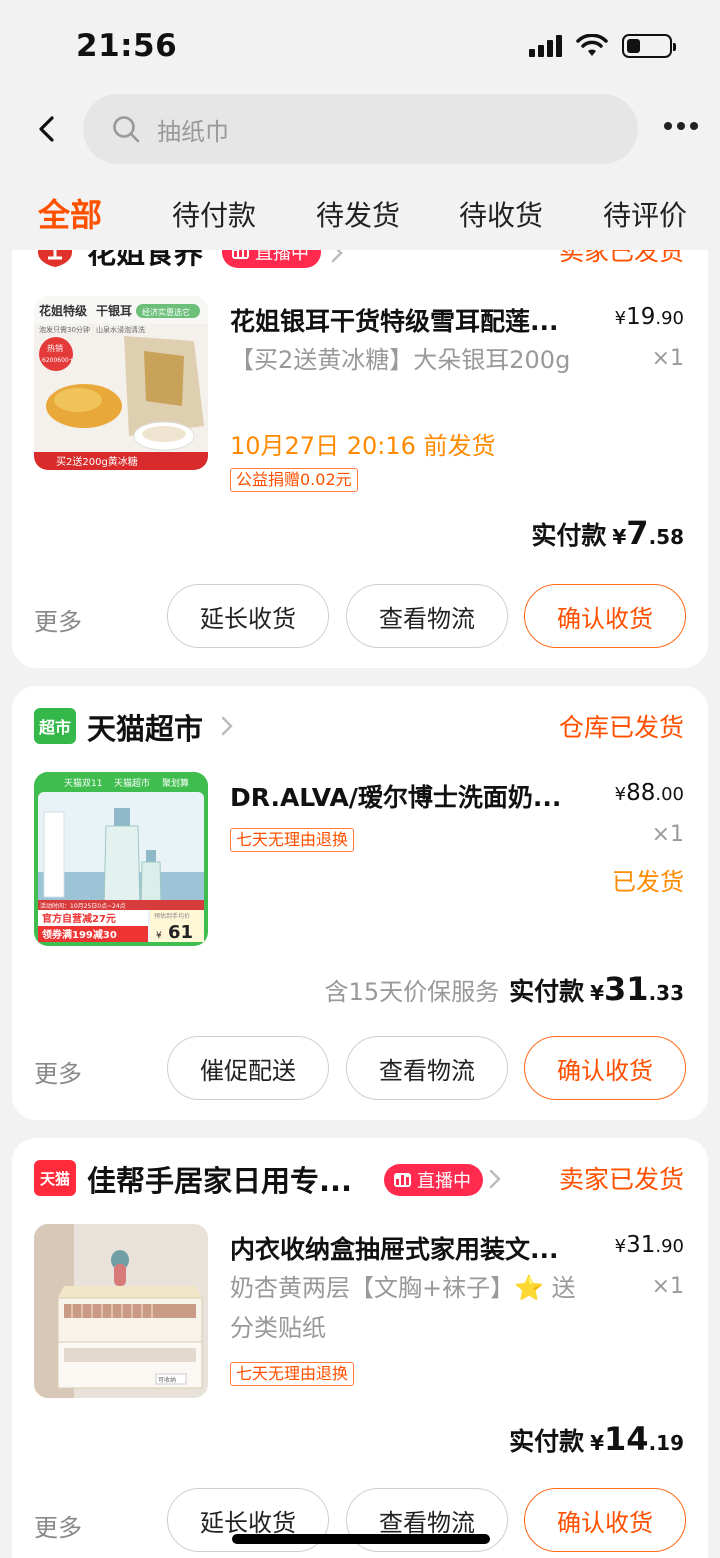 The image size is (720, 1558). Describe the element at coordinates (400, 360) in the screenshot. I see `product-sku: 【买2送黄冰糖】大朵银耳200g` at that location.